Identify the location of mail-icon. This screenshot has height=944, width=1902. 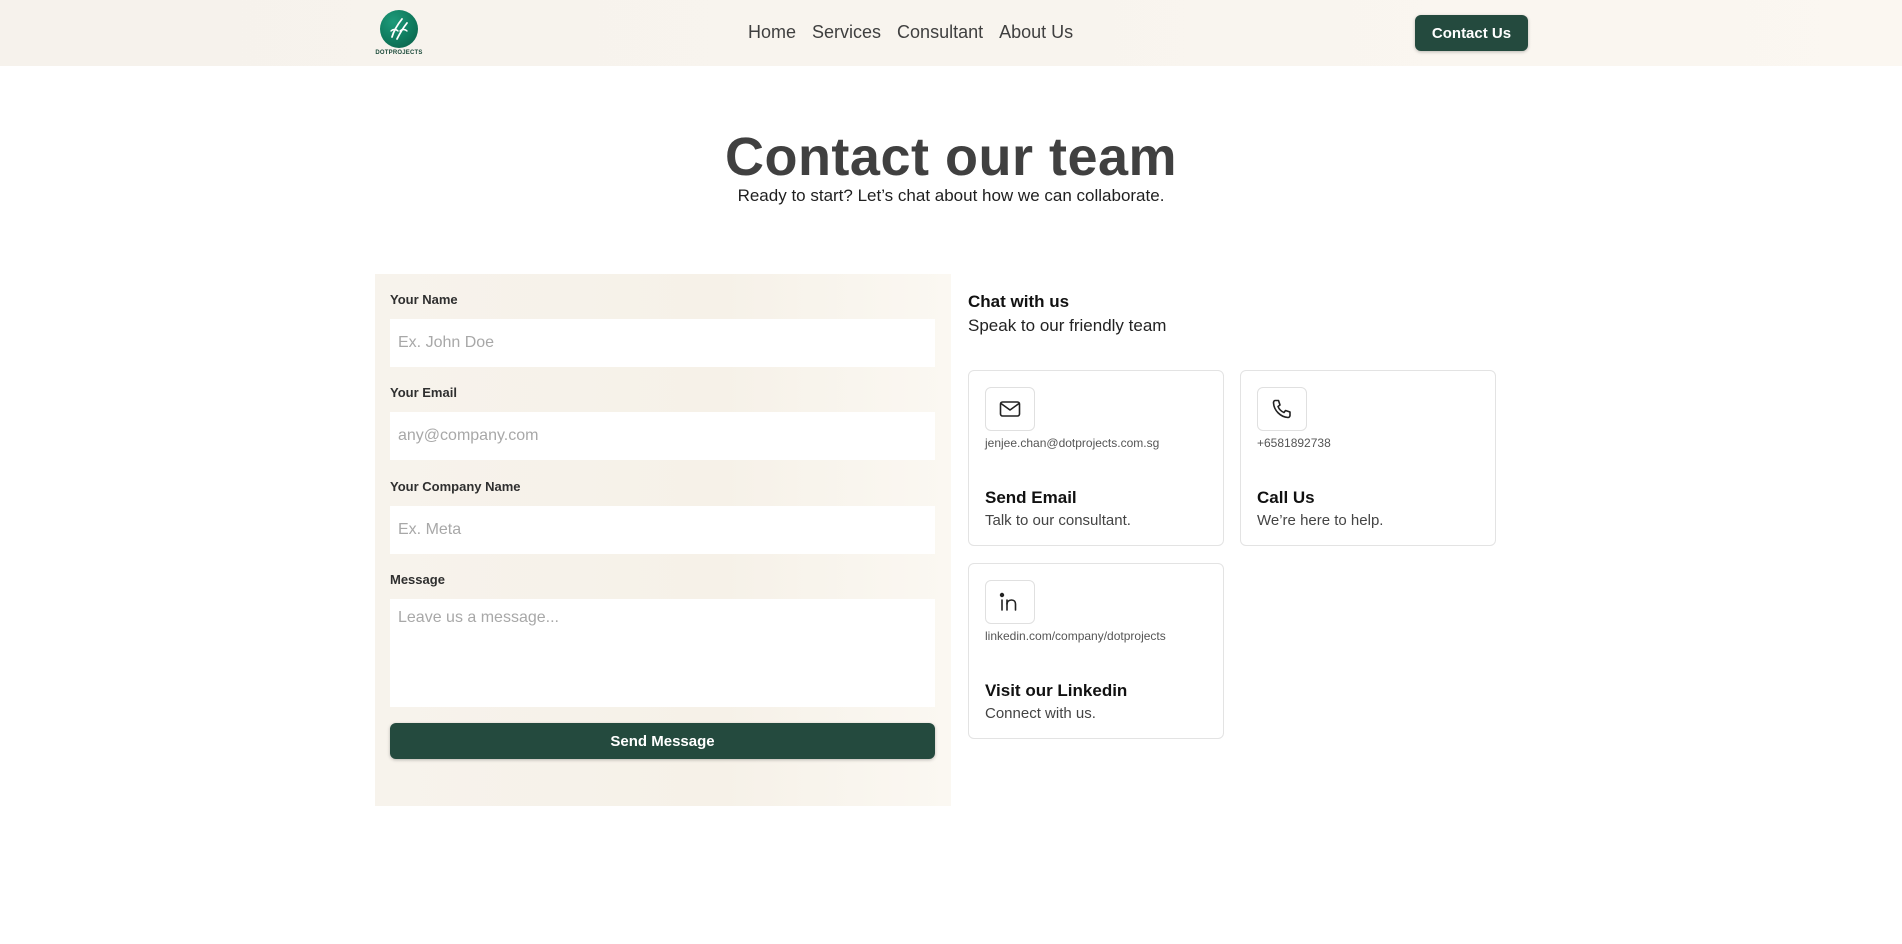
(1010, 409).